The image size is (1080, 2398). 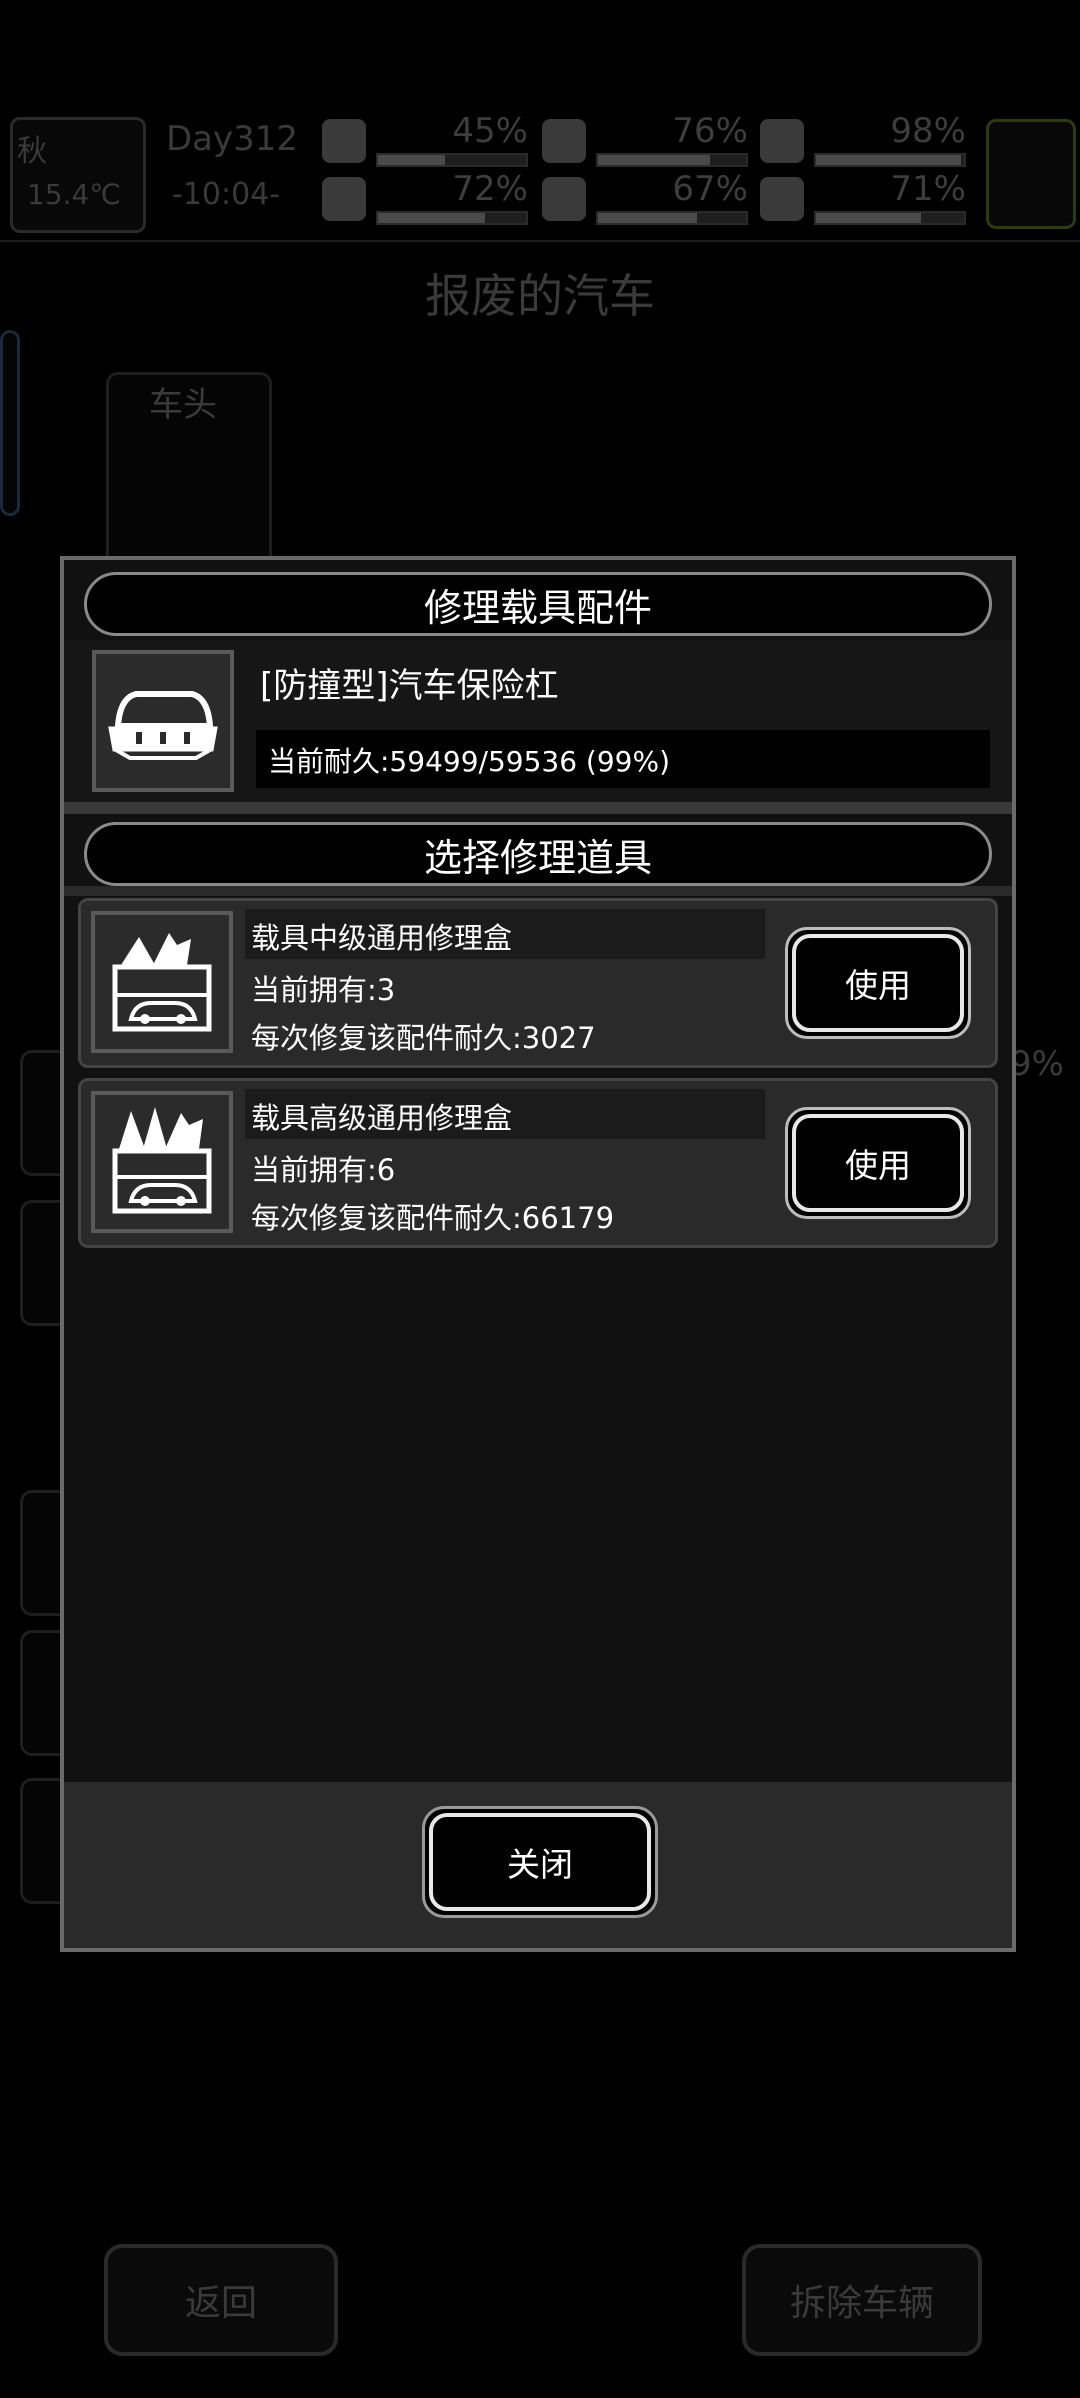 What do you see at coordinates (344, 199) in the screenshot?
I see `boot-icon` at bounding box center [344, 199].